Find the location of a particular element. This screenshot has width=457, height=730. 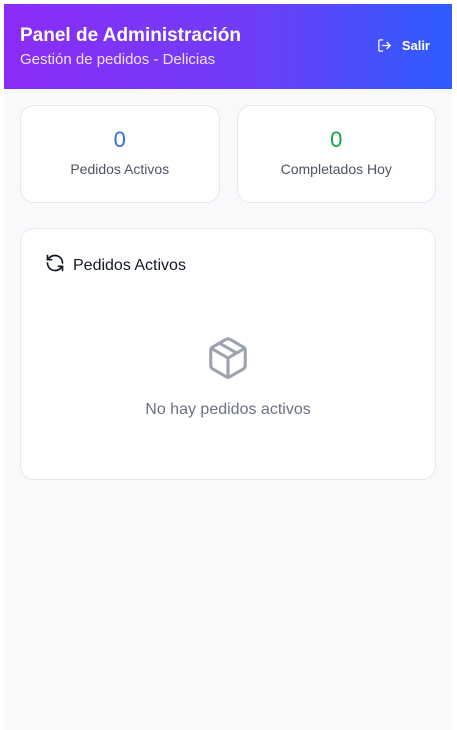

stat-value-active: 0 is located at coordinates (119, 139).